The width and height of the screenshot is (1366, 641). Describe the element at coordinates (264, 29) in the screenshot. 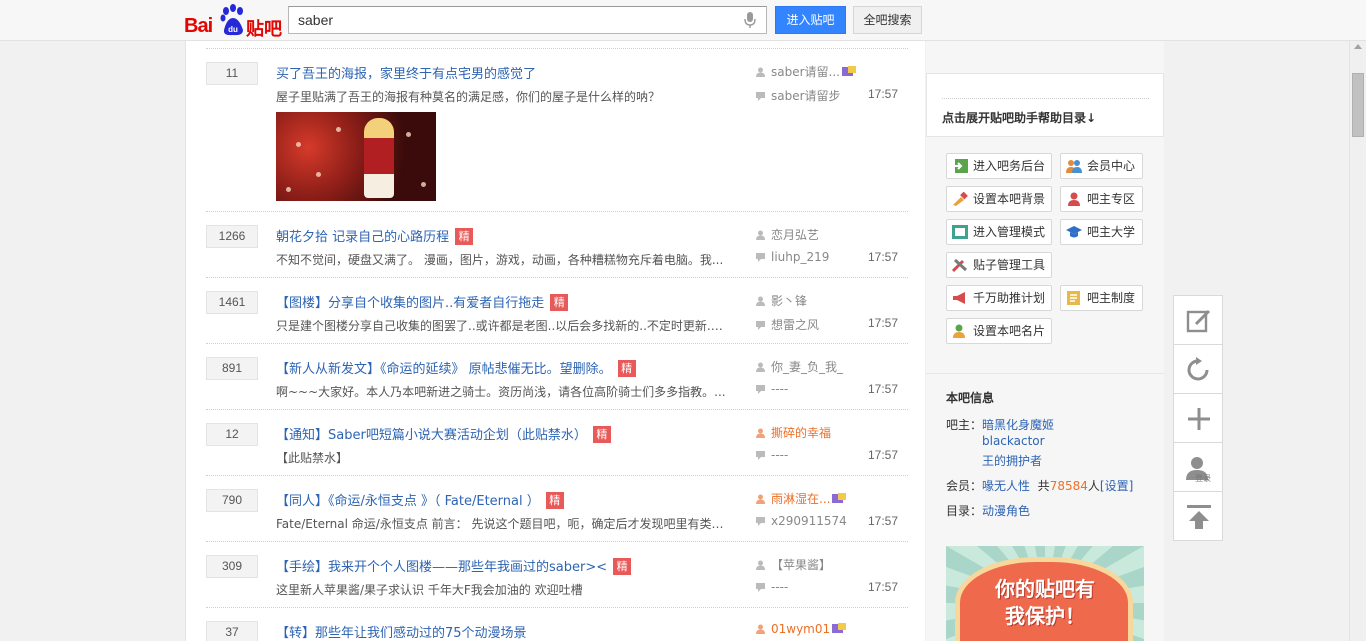

I see `logo-tieba: 贴吧` at that location.